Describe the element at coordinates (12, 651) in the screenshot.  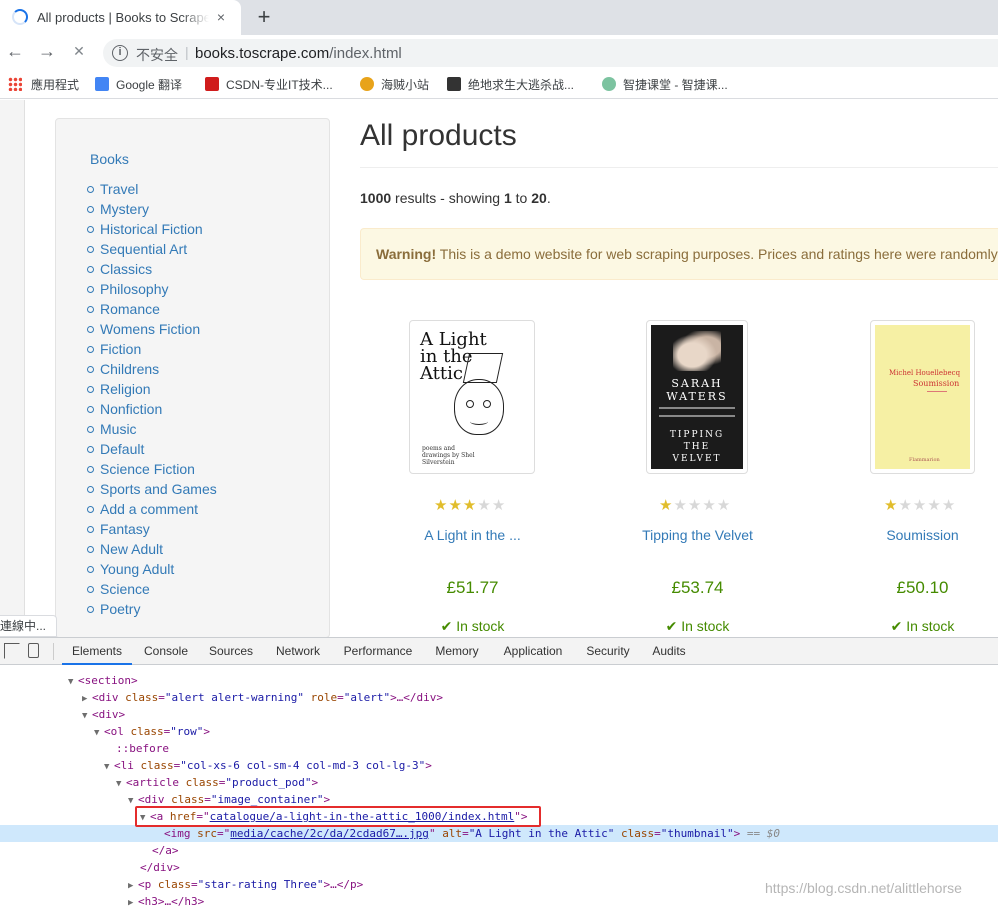
I see `element-picker-icon` at that location.